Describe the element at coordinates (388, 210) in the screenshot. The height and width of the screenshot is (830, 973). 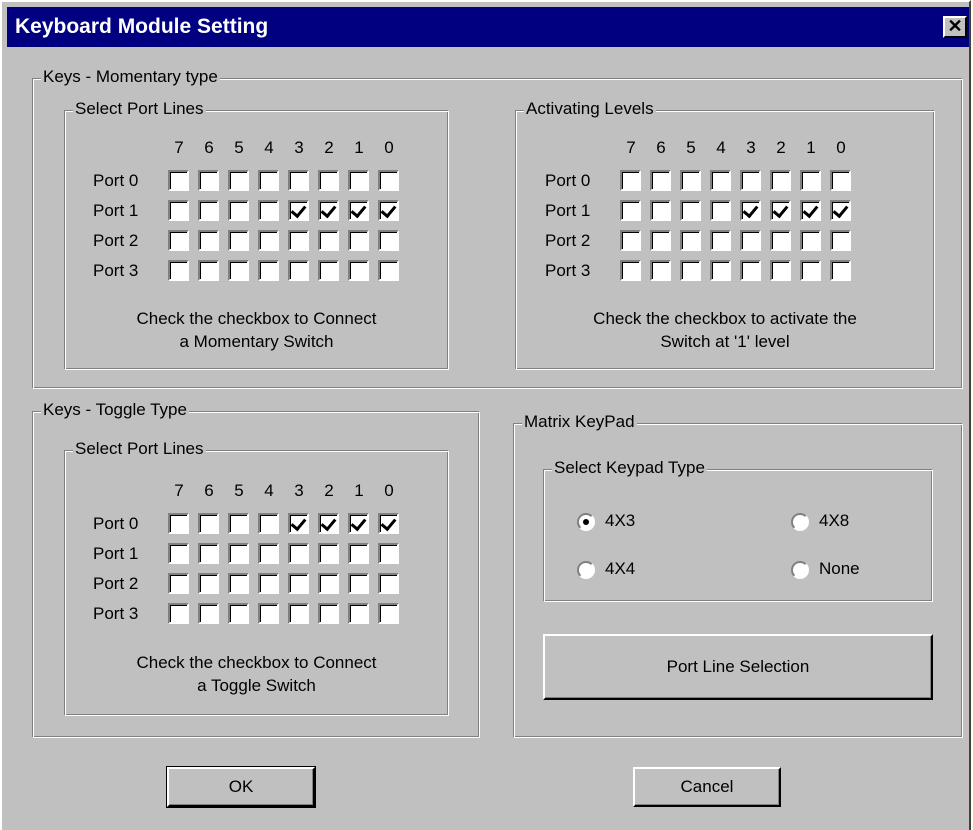
I see `momentary-select-port1-bit0-checkbox` at that location.